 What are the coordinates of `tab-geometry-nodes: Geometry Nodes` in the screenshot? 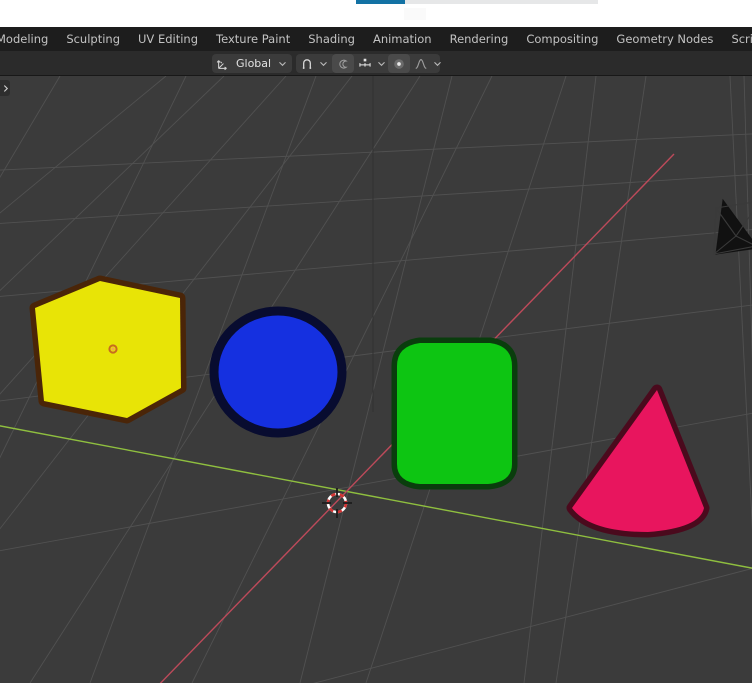 It's located at (664, 39).